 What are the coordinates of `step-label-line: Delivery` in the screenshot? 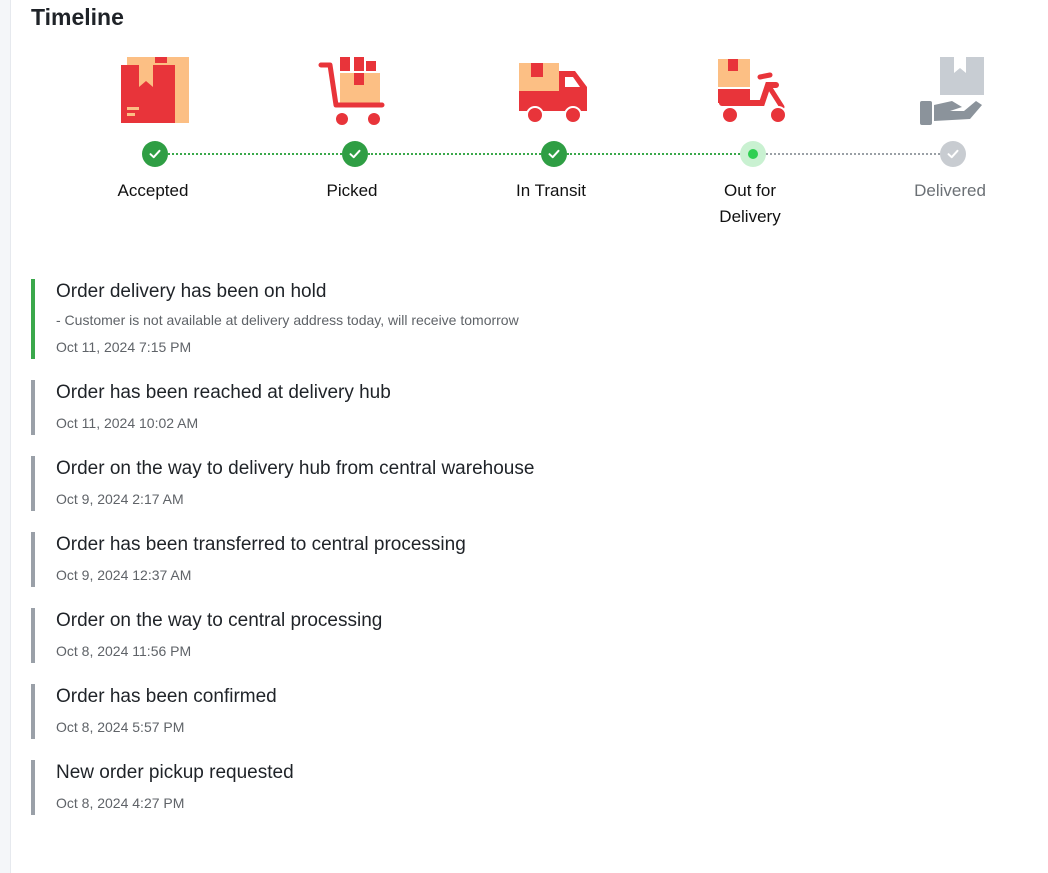 It's located at (750, 216).